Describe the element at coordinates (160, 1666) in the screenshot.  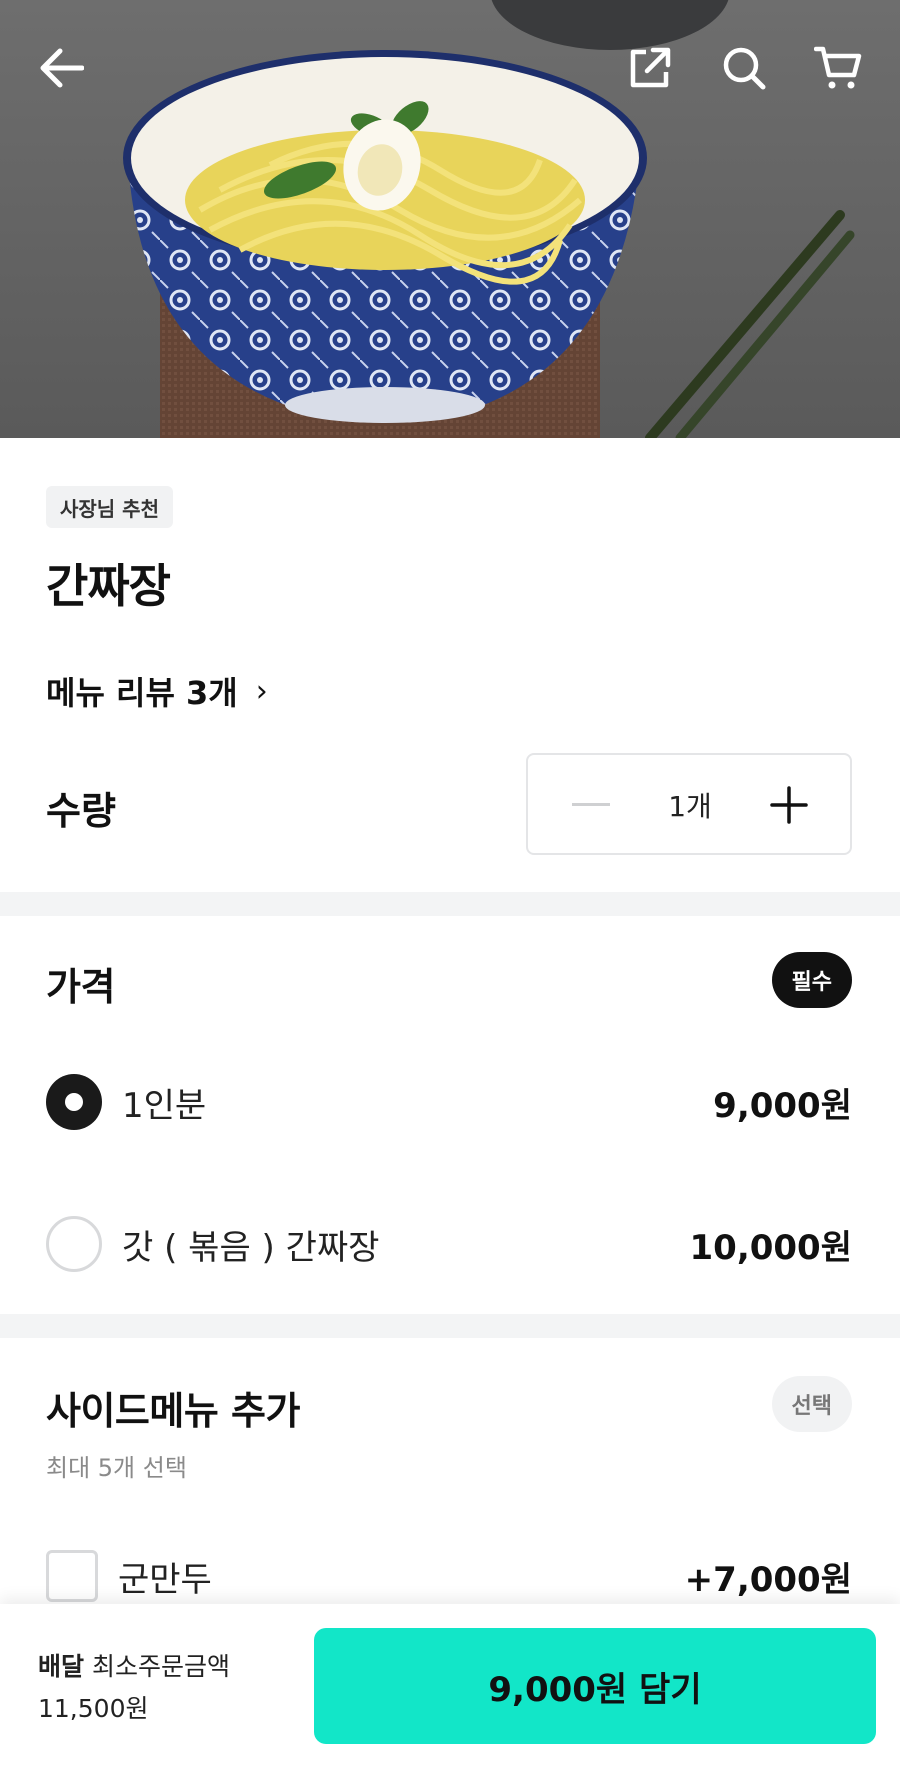
I see `min-order-label: 최소주문금액` at that location.